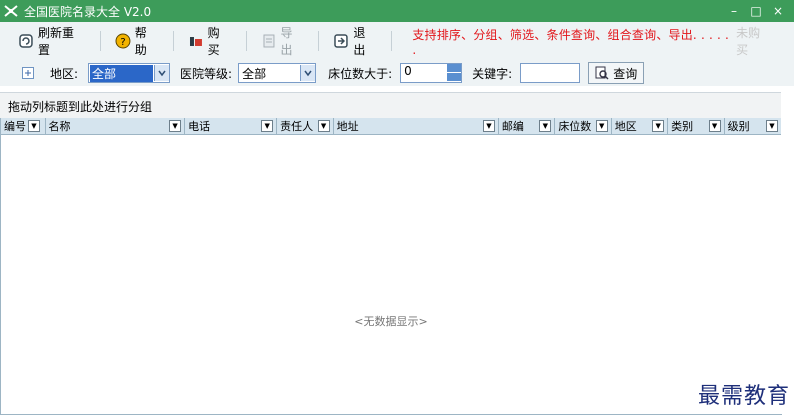 Image resolution: width=794 pixels, height=415 pixels. What do you see at coordinates (195, 41) in the screenshot?
I see `buy-icon` at bounding box center [195, 41].